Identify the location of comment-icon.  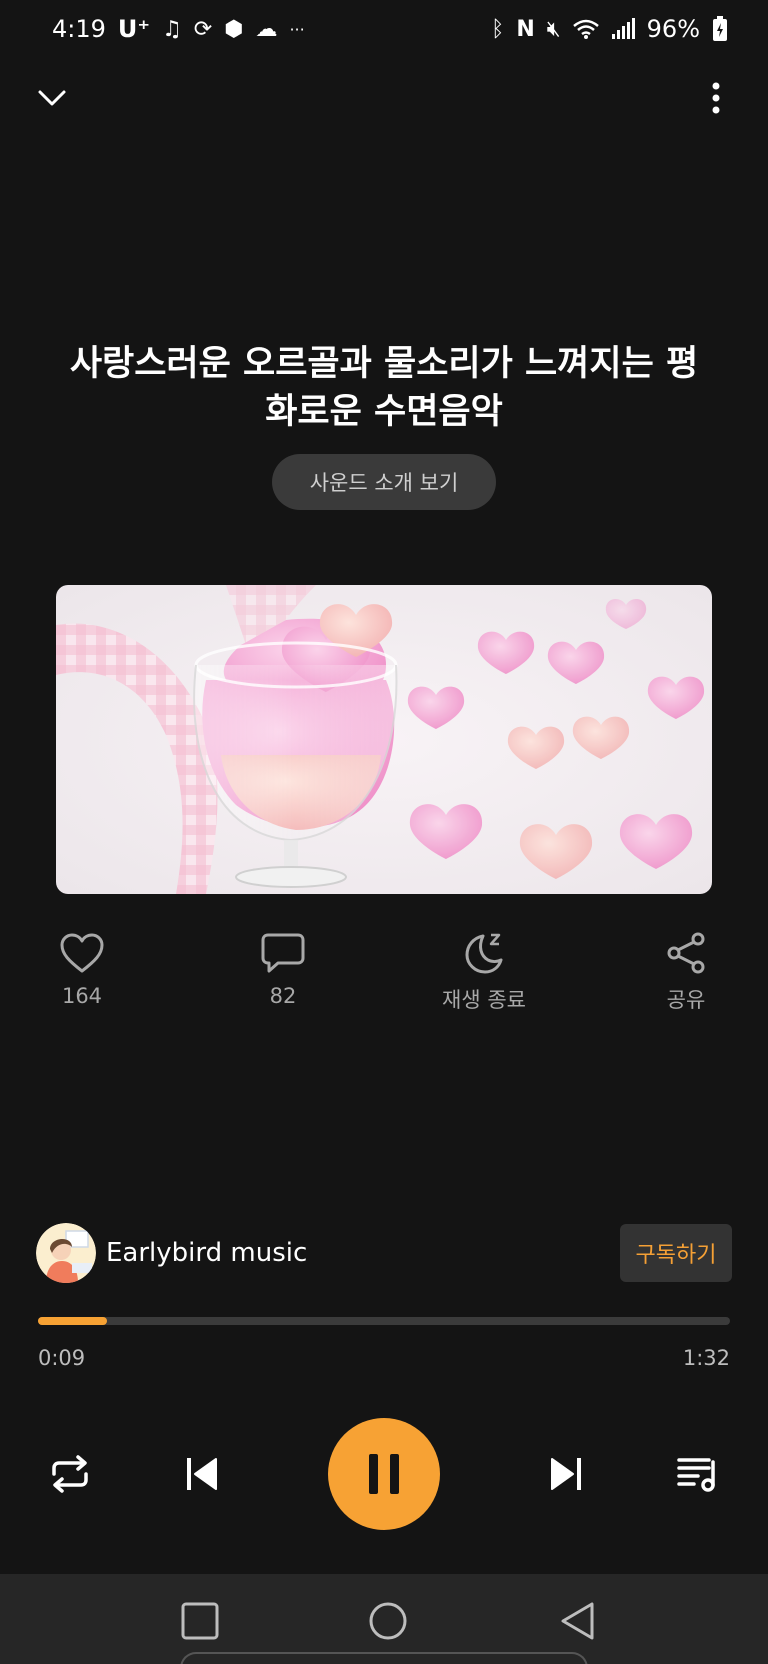
(283, 953).